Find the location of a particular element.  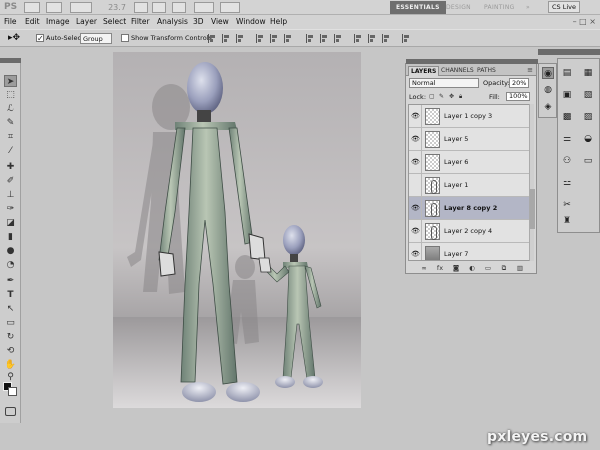

align-right-icon is located at coordinates (288, 38).